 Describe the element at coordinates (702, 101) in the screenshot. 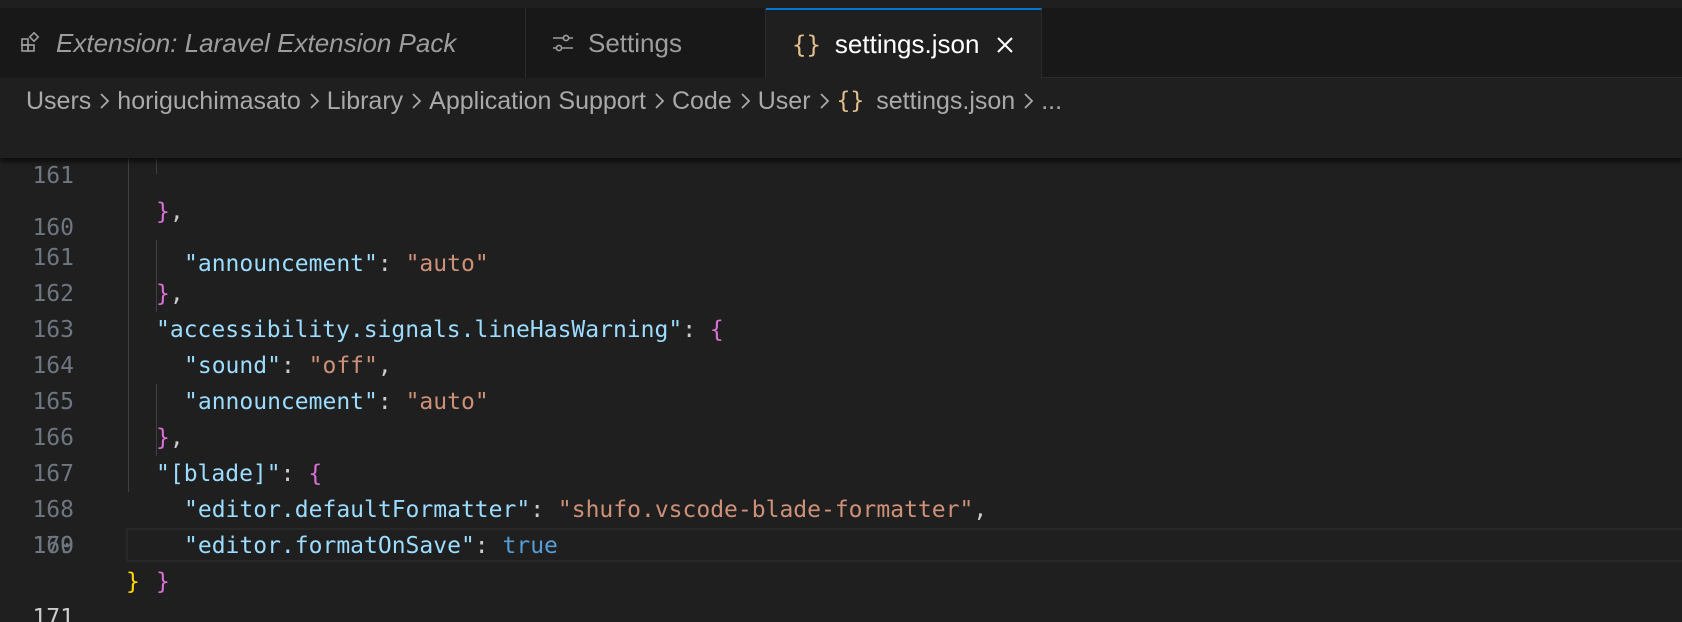

I see `breadcrumb-item: Code` at that location.